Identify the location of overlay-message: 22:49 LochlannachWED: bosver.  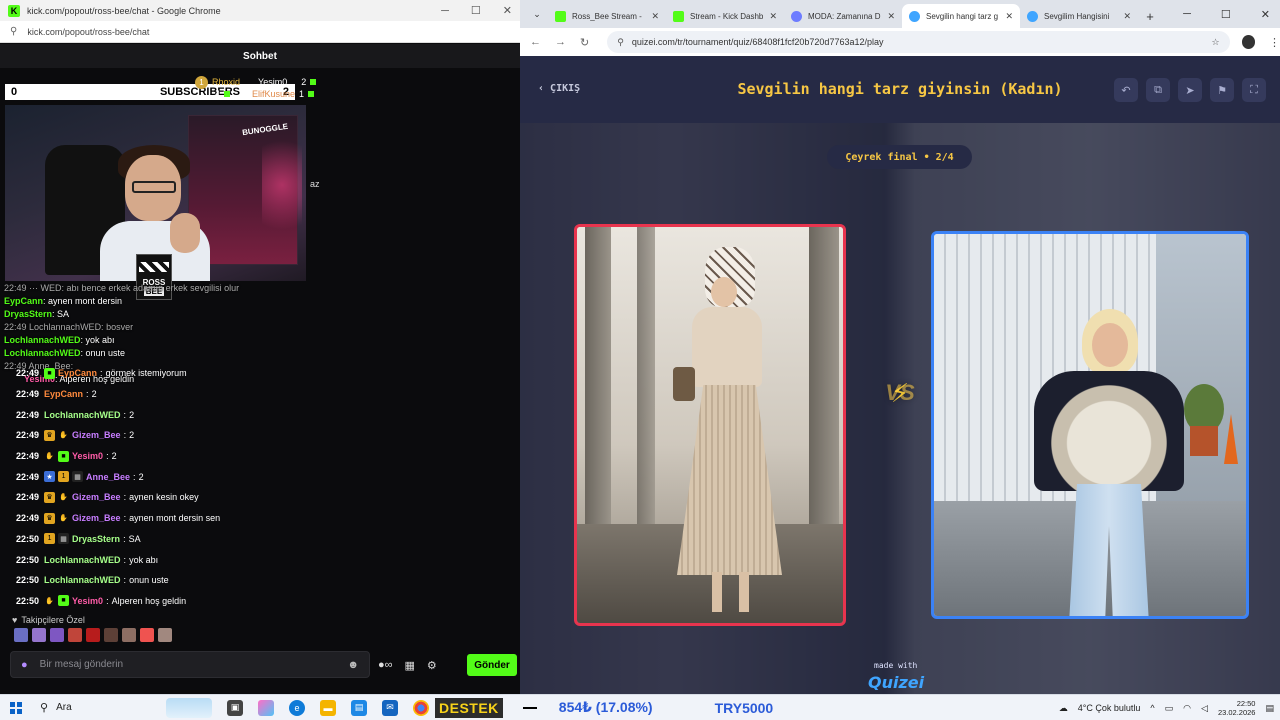
(164, 327).